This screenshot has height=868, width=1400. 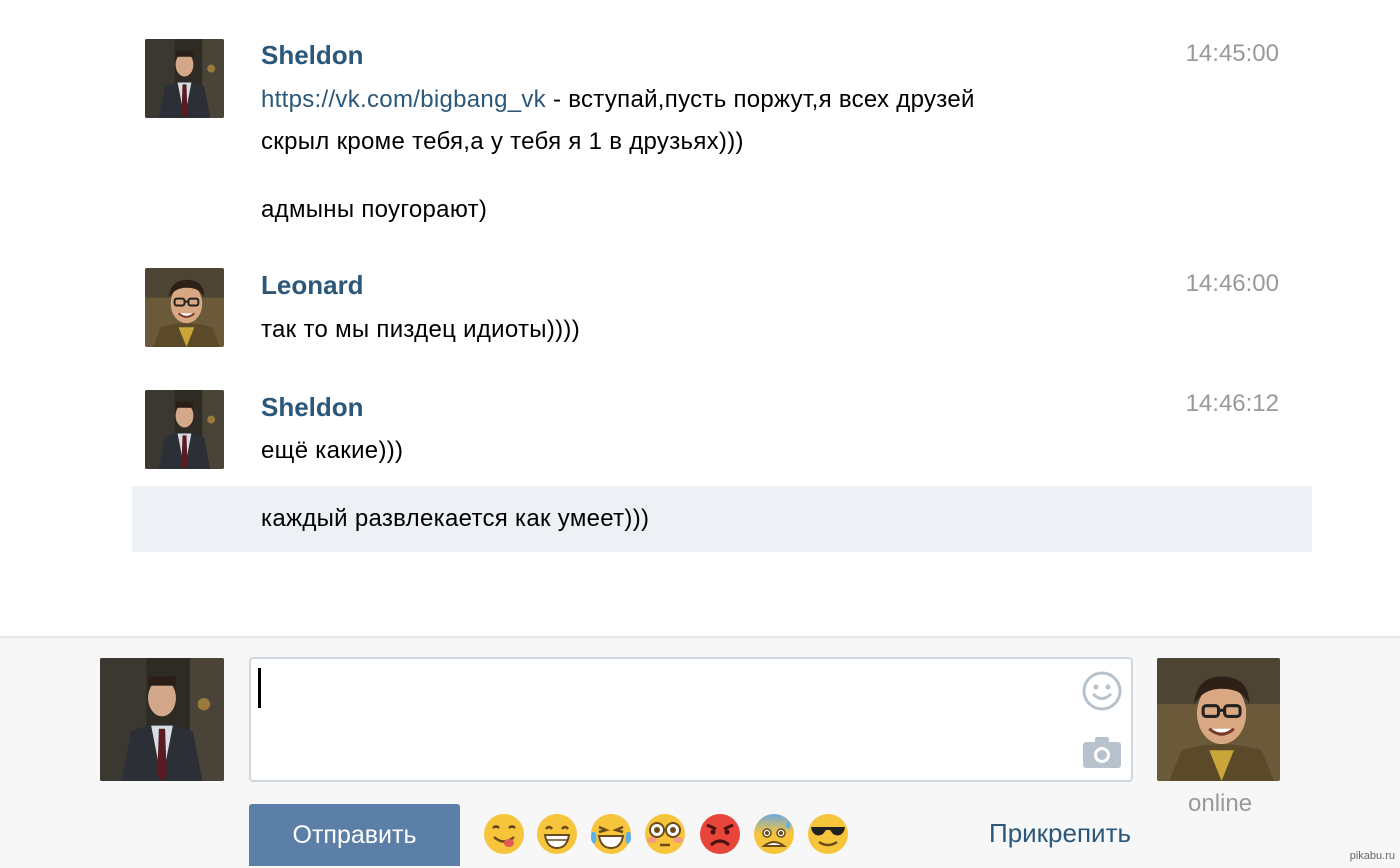 I want to click on message-author: Leonard, so click(x=312, y=285).